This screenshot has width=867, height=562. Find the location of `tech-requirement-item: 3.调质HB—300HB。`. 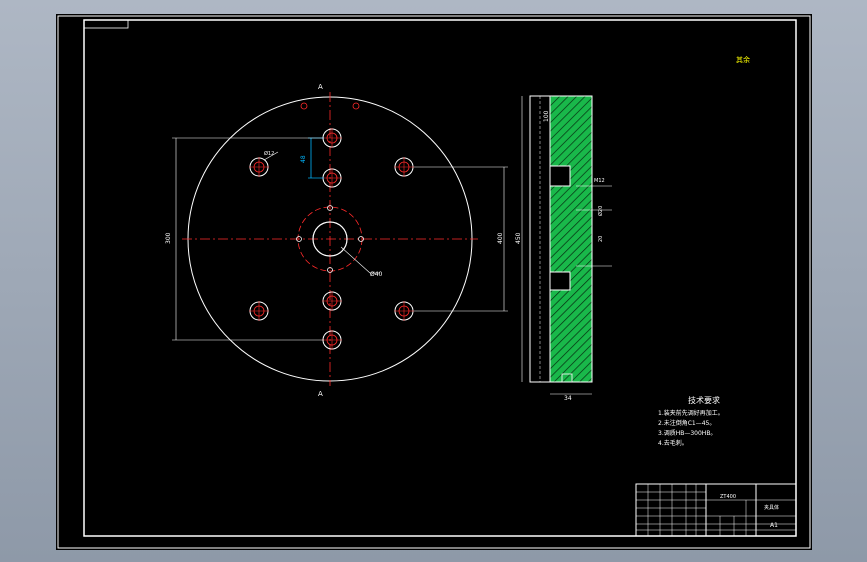

tech-requirement-item: 3.调质HB—300HB。 is located at coordinates (687, 433).